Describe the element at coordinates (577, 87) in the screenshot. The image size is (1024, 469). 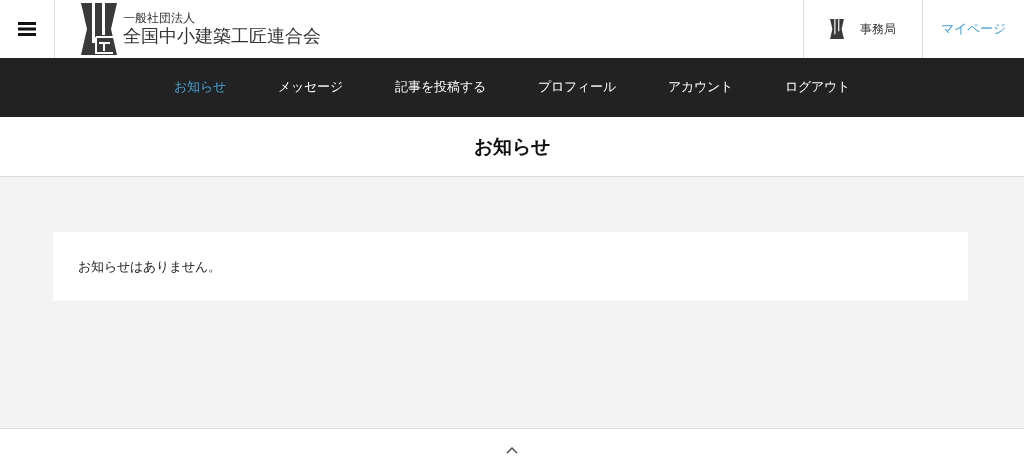
I see `nav-link: プロフィール` at that location.